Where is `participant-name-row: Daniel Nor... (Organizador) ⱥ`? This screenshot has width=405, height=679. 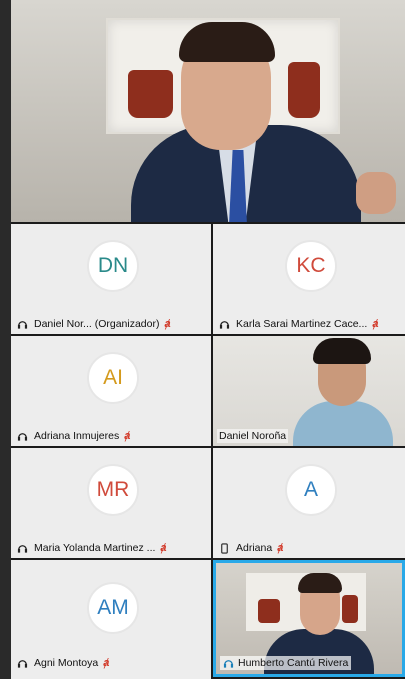 participant-name-row: Daniel Nor... (Organizador) ⱥ is located at coordinates (112, 324).